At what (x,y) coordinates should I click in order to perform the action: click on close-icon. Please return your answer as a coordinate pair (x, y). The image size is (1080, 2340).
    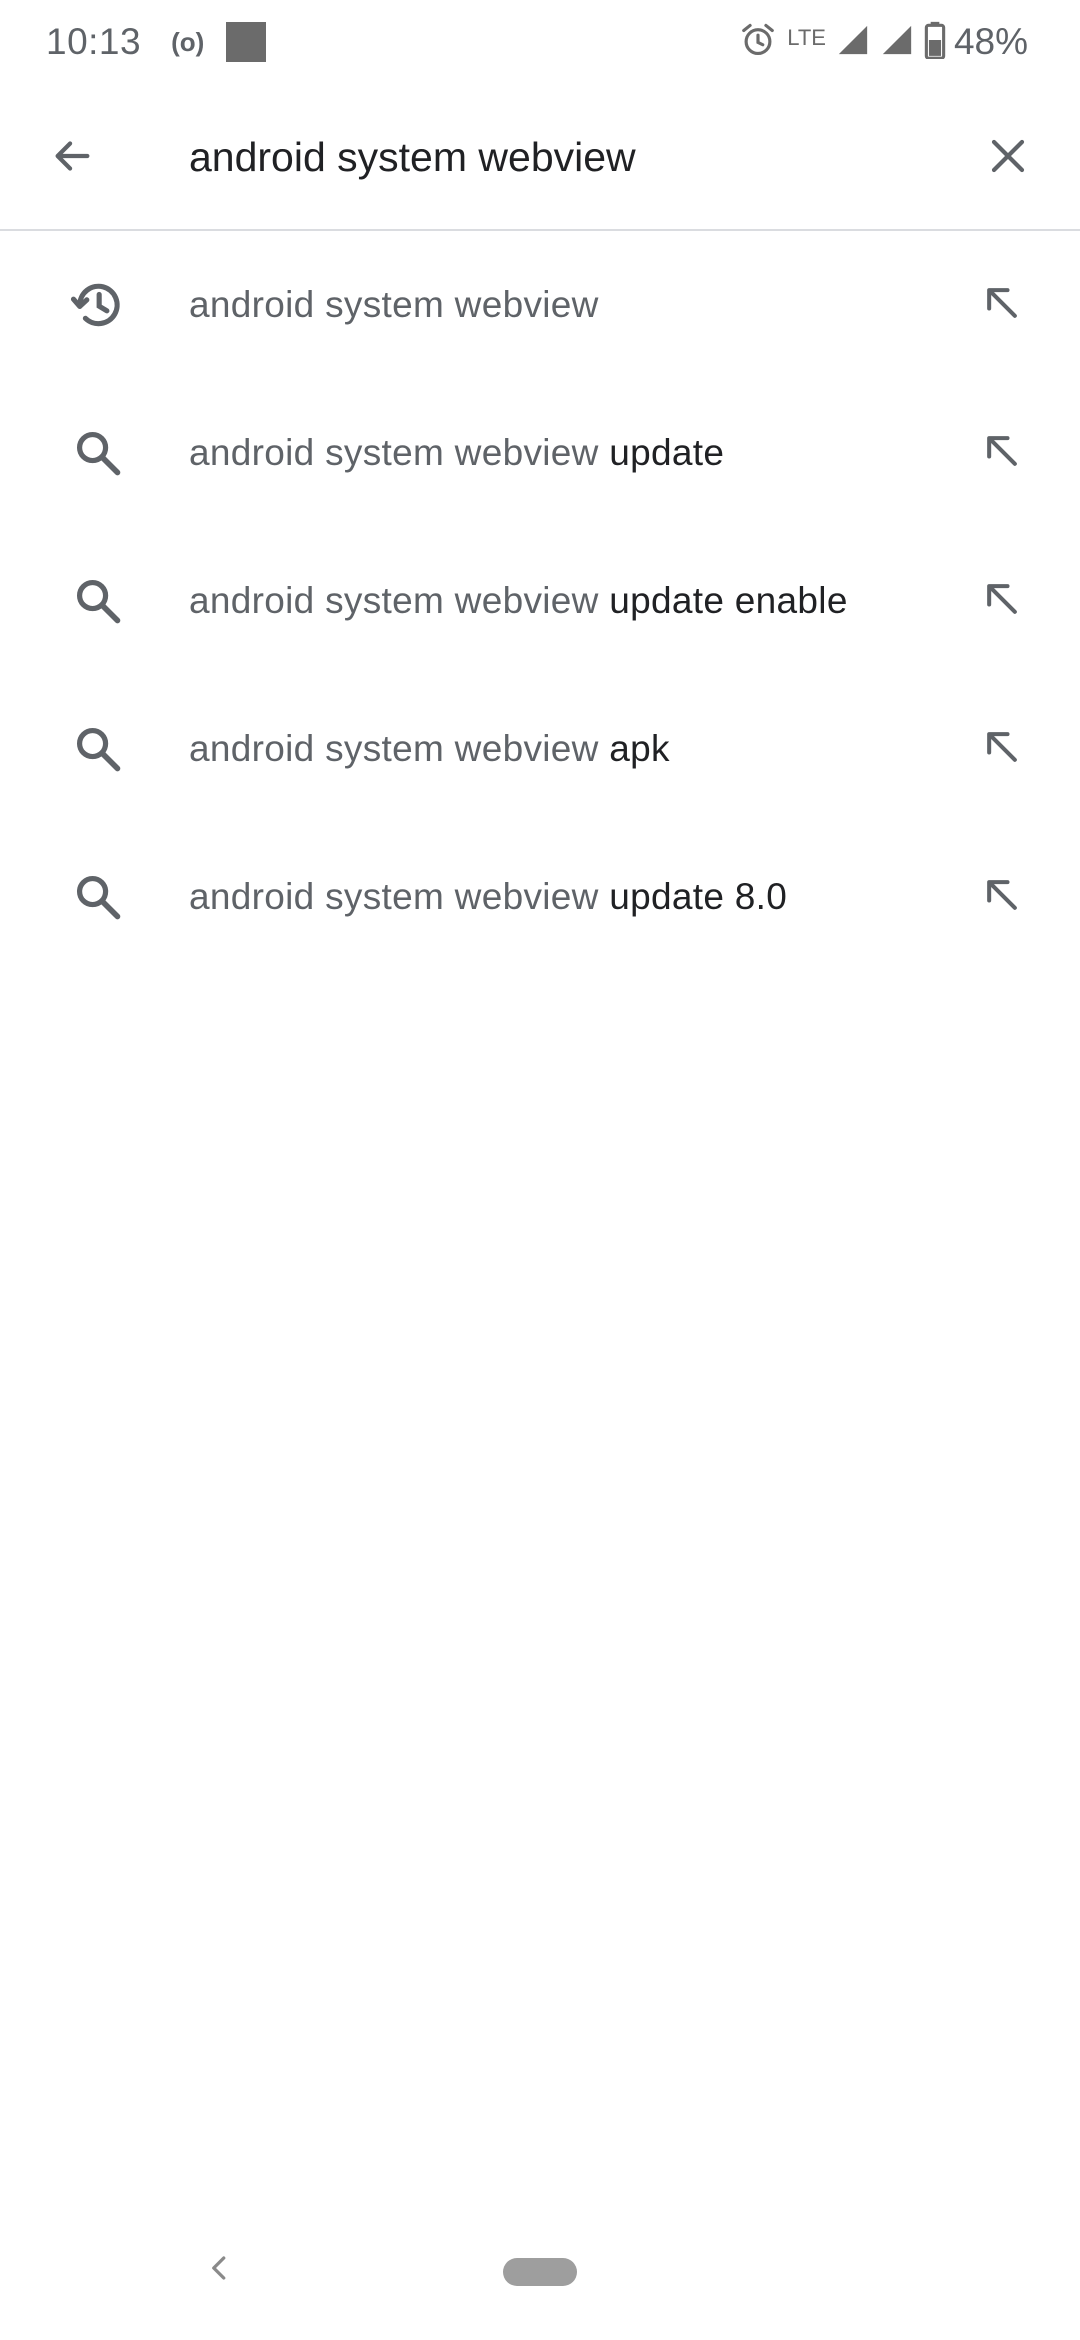
    Looking at the image, I should click on (1008, 158).